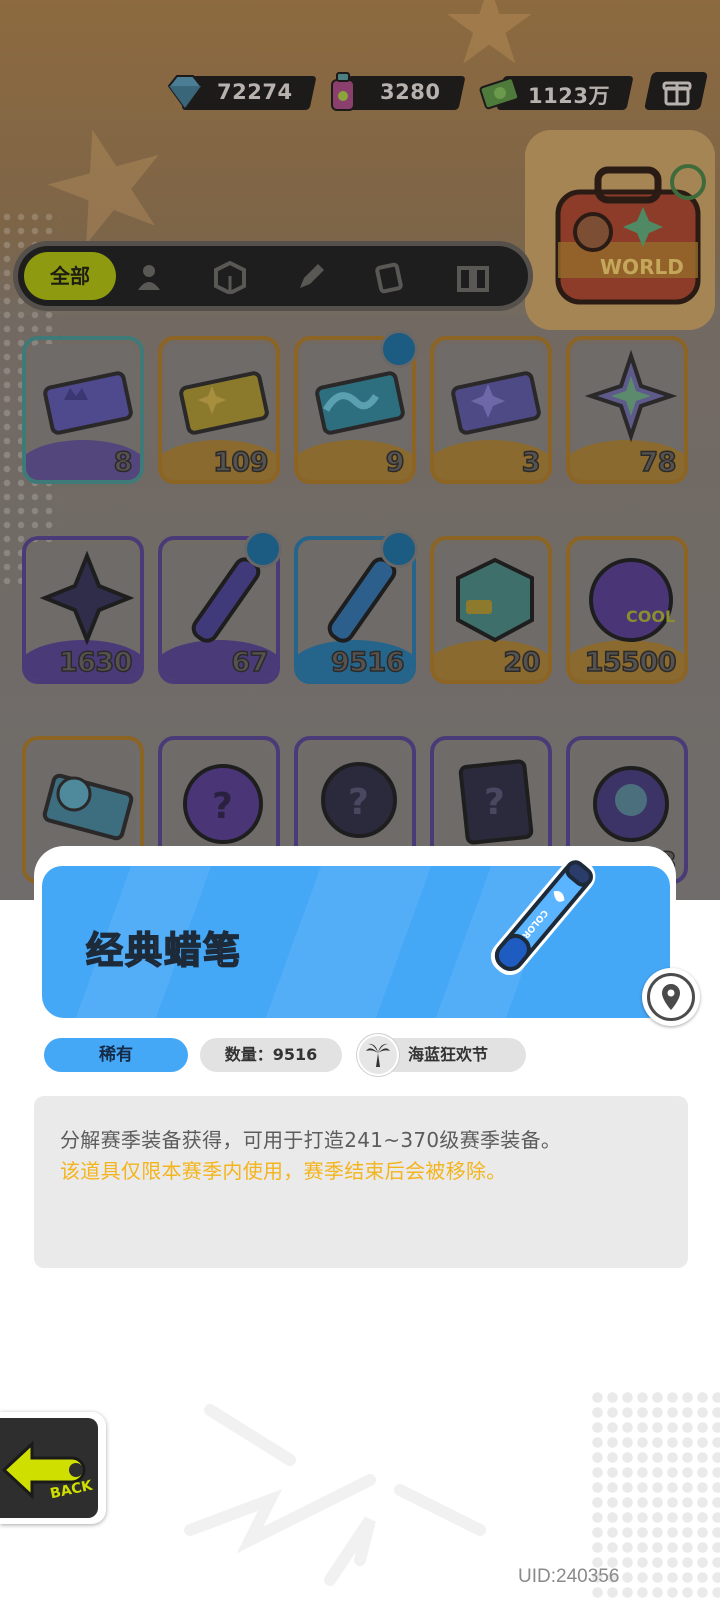  I want to click on rarity-badge: 稀有, so click(116, 1055).